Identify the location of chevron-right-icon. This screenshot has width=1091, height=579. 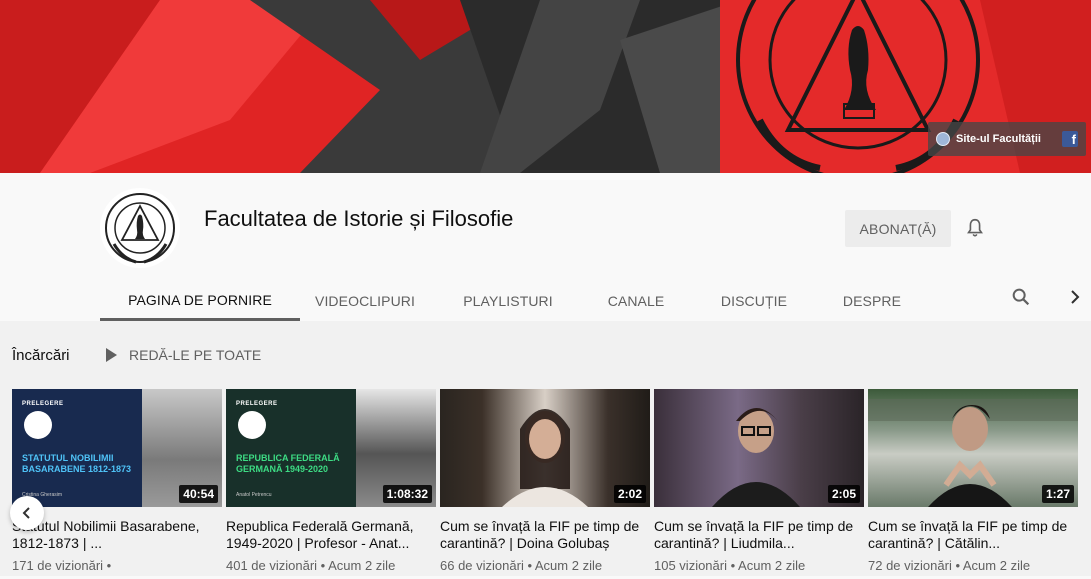
(1075, 297).